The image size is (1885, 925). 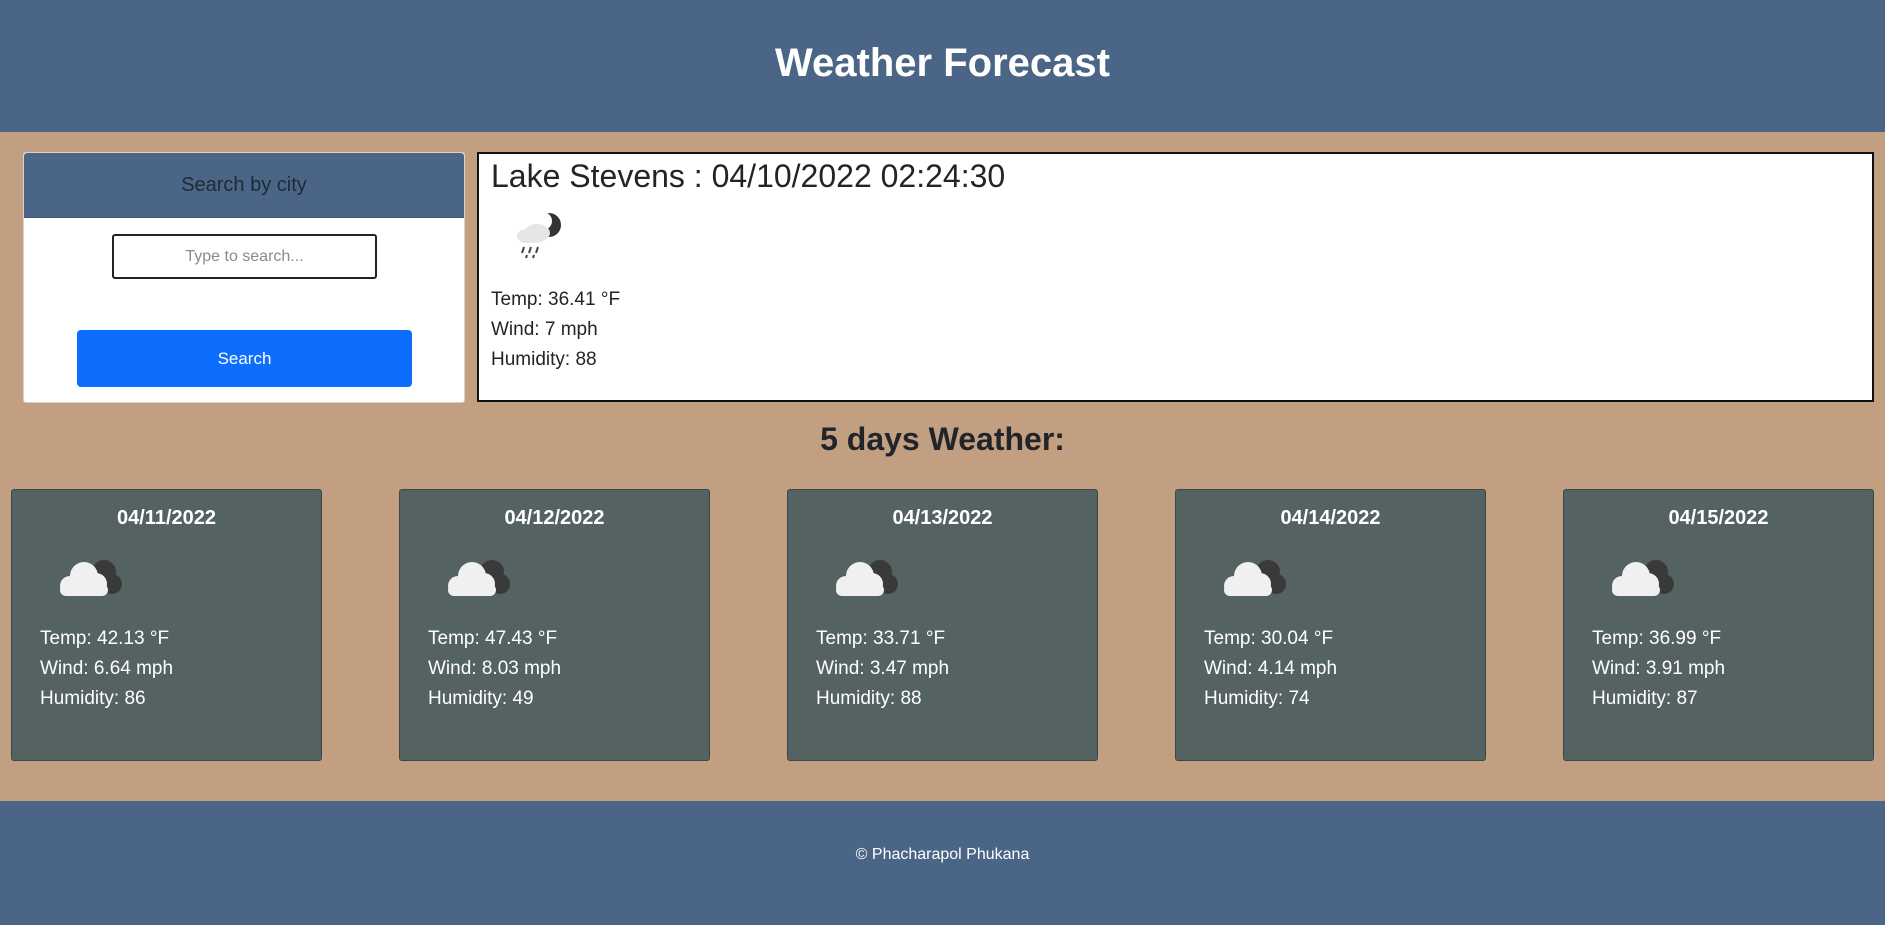 I want to click on rain-night-icon, so click(x=539, y=235).